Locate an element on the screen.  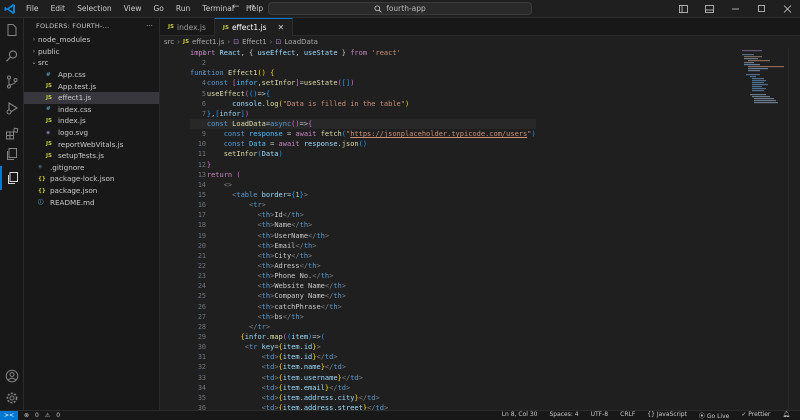
run-debug-icon is located at coordinates (12, 108).